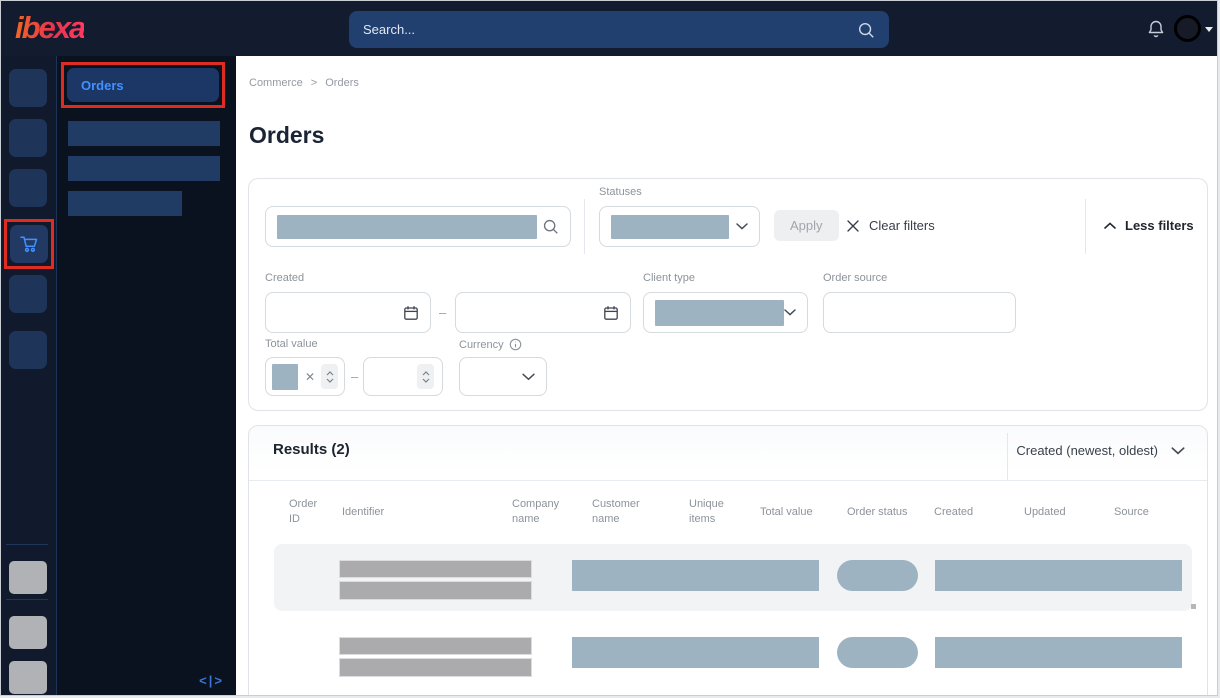  What do you see at coordinates (1187, 28) in the screenshot?
I see `user-avatar` at bounding box center [1187, 28].